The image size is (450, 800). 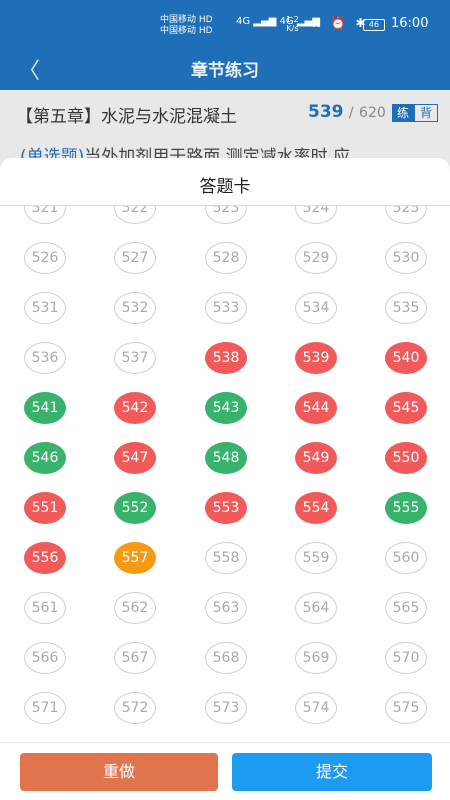 I want to click on question-number-553: 553, so click(x=226, y=508).